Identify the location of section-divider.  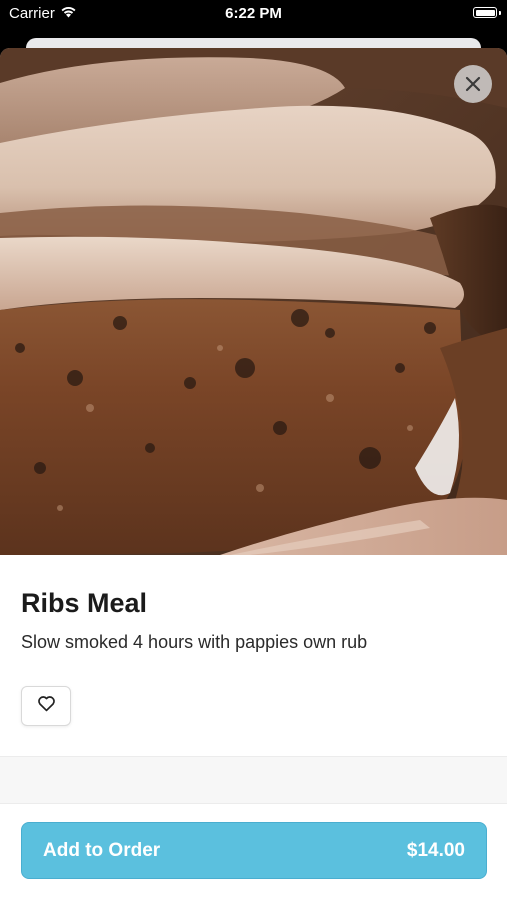
(253, 780).